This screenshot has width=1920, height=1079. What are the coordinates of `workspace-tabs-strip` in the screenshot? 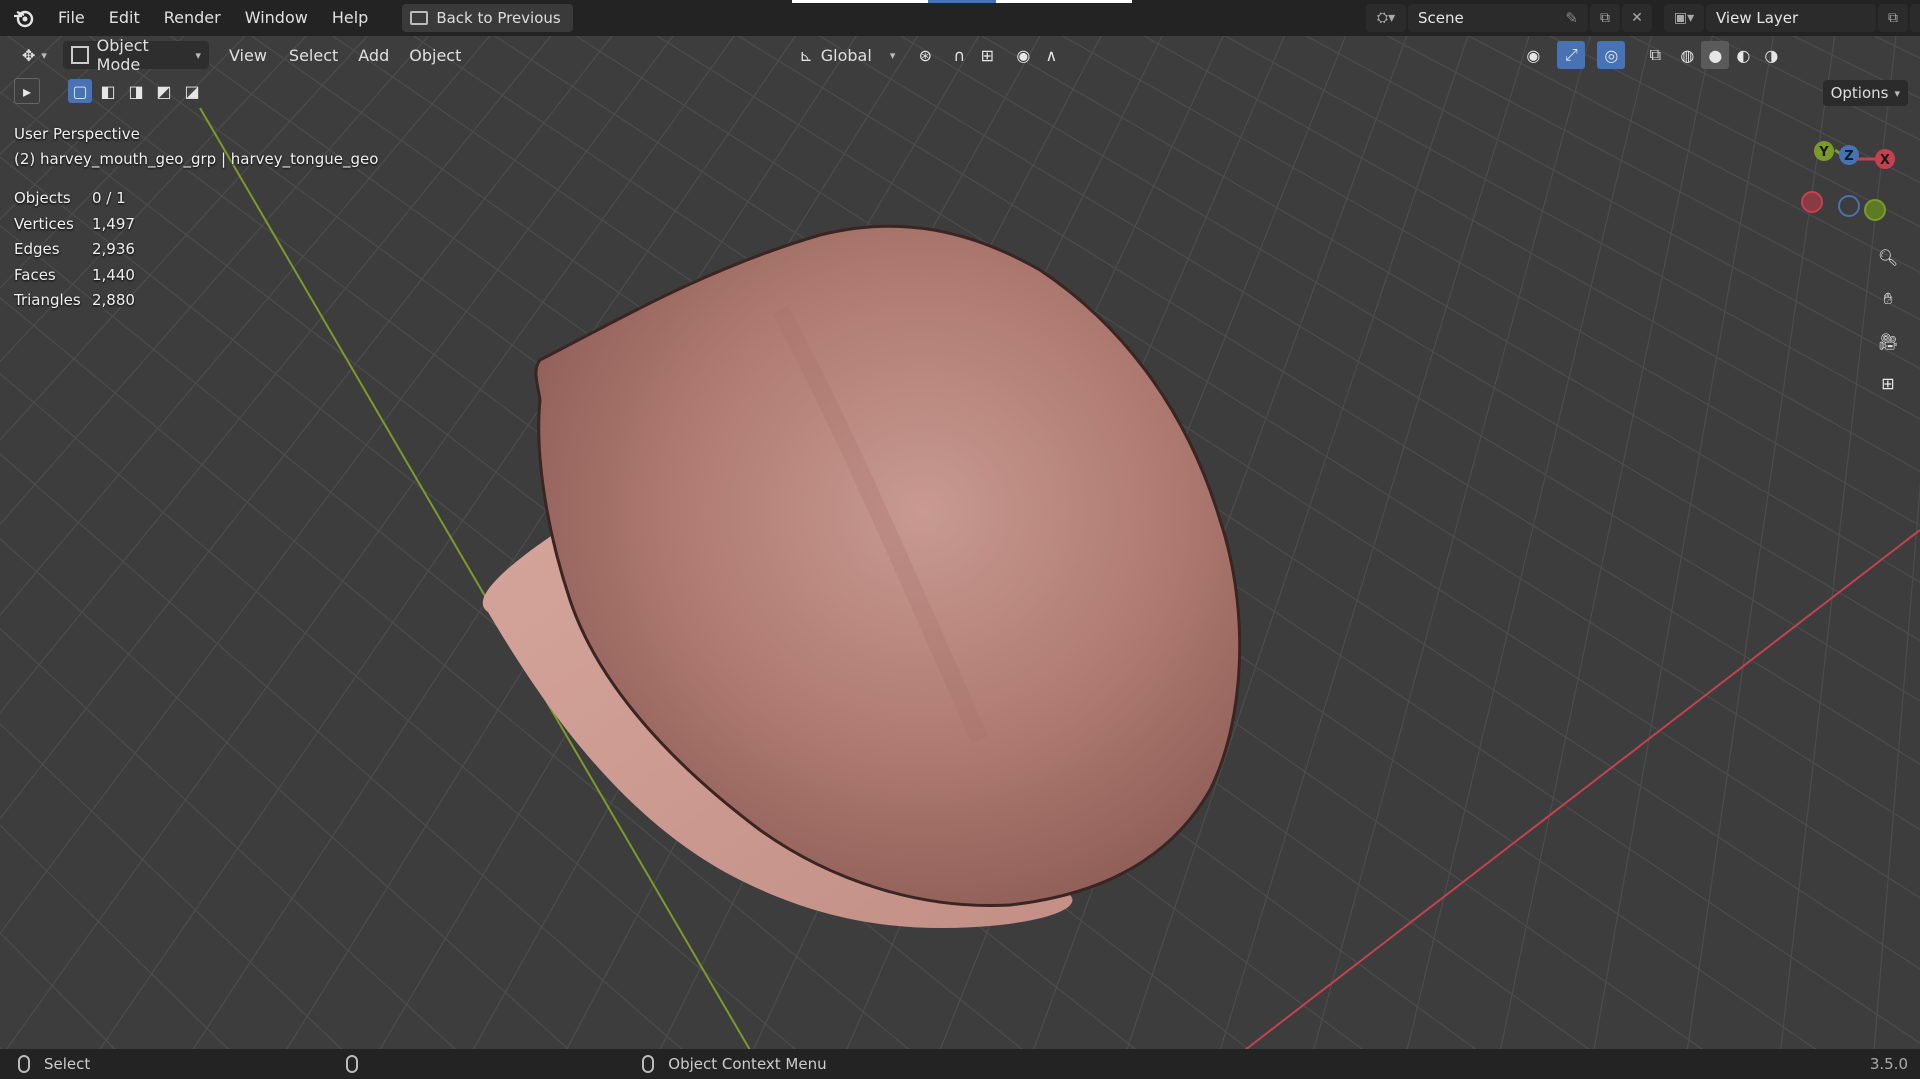 It's located at (962, 1).